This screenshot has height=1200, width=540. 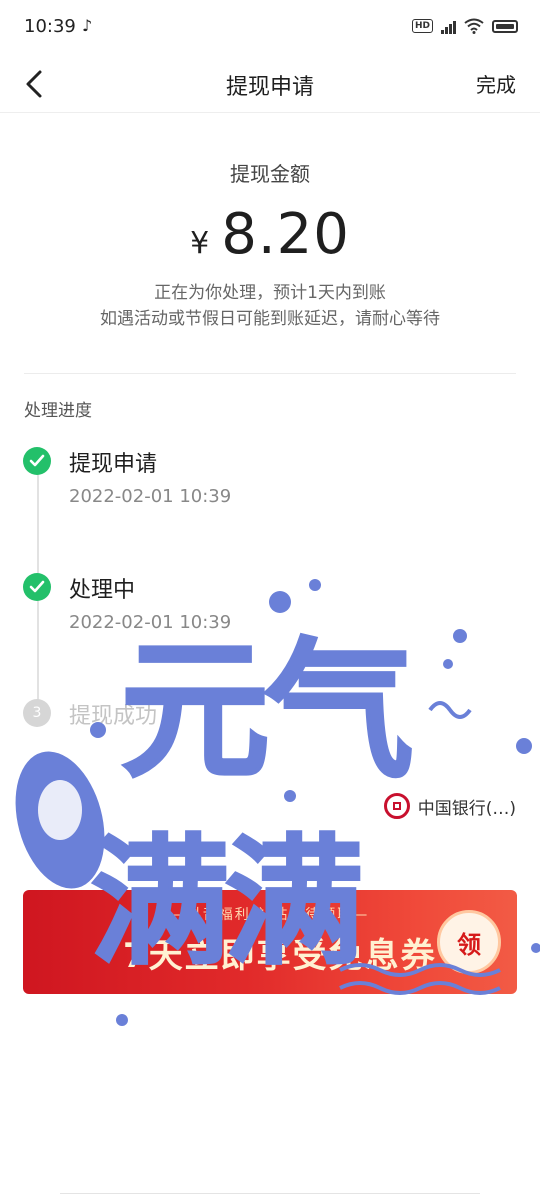 I want to click on page-title: 提现申请, so click(x=269, y=87).